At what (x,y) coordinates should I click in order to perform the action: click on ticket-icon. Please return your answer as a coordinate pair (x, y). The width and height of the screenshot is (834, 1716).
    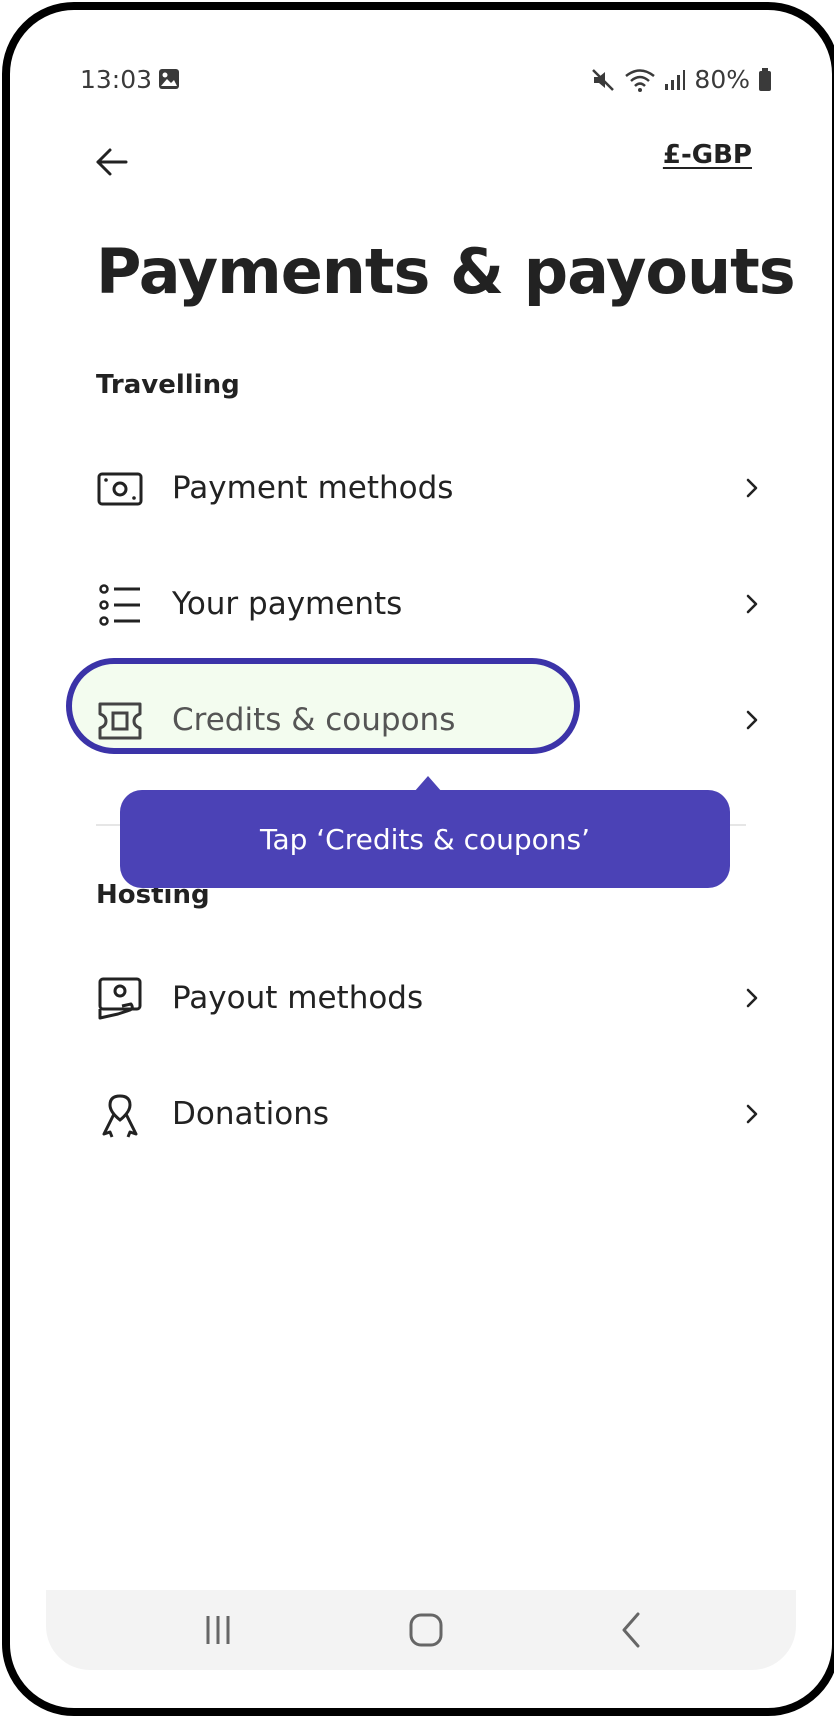
    Looking at the image, I should click on (120, 721).